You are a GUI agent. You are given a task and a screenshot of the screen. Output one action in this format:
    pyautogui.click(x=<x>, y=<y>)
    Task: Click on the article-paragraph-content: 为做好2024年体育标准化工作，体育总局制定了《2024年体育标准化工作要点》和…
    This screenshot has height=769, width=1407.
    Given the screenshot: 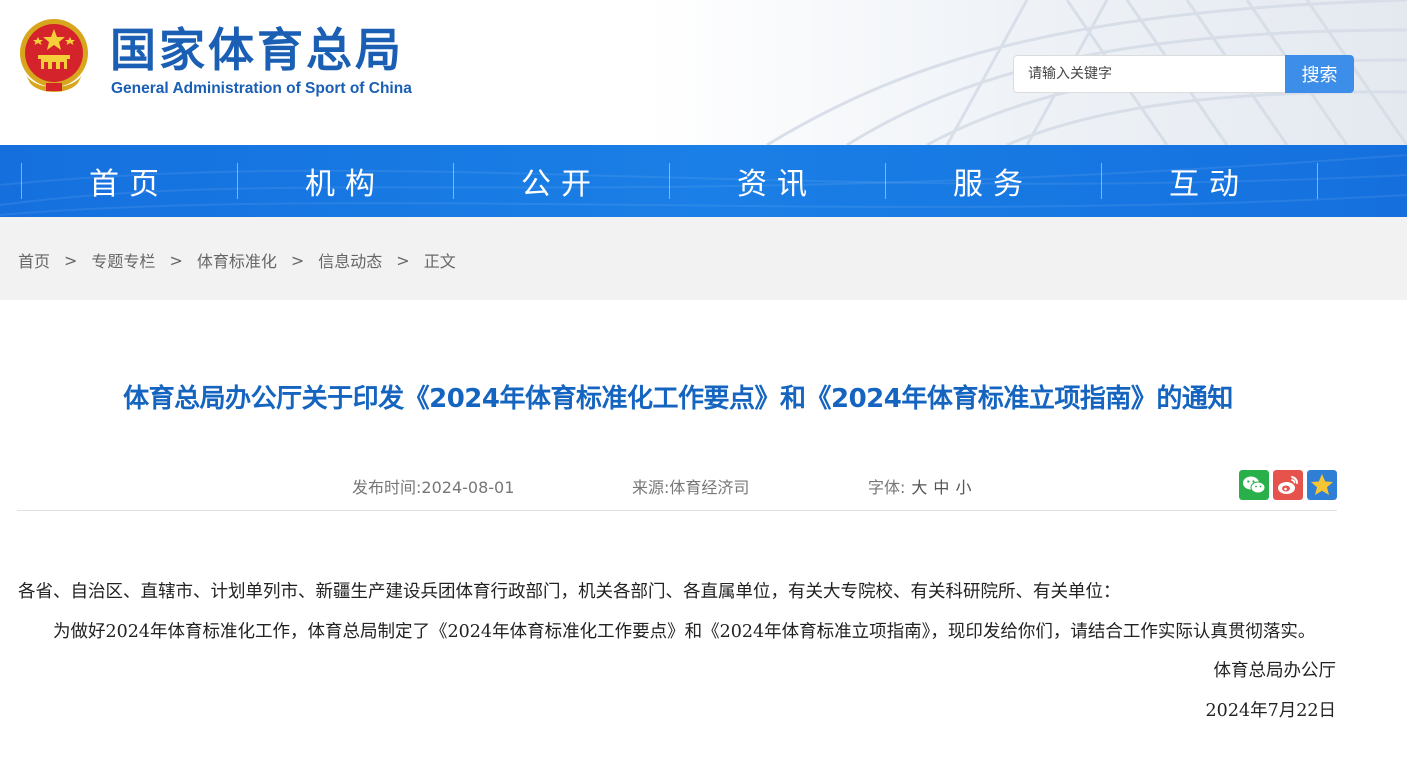 What is the action you would take?
    pyautogui.click(x=684, y=631)
    